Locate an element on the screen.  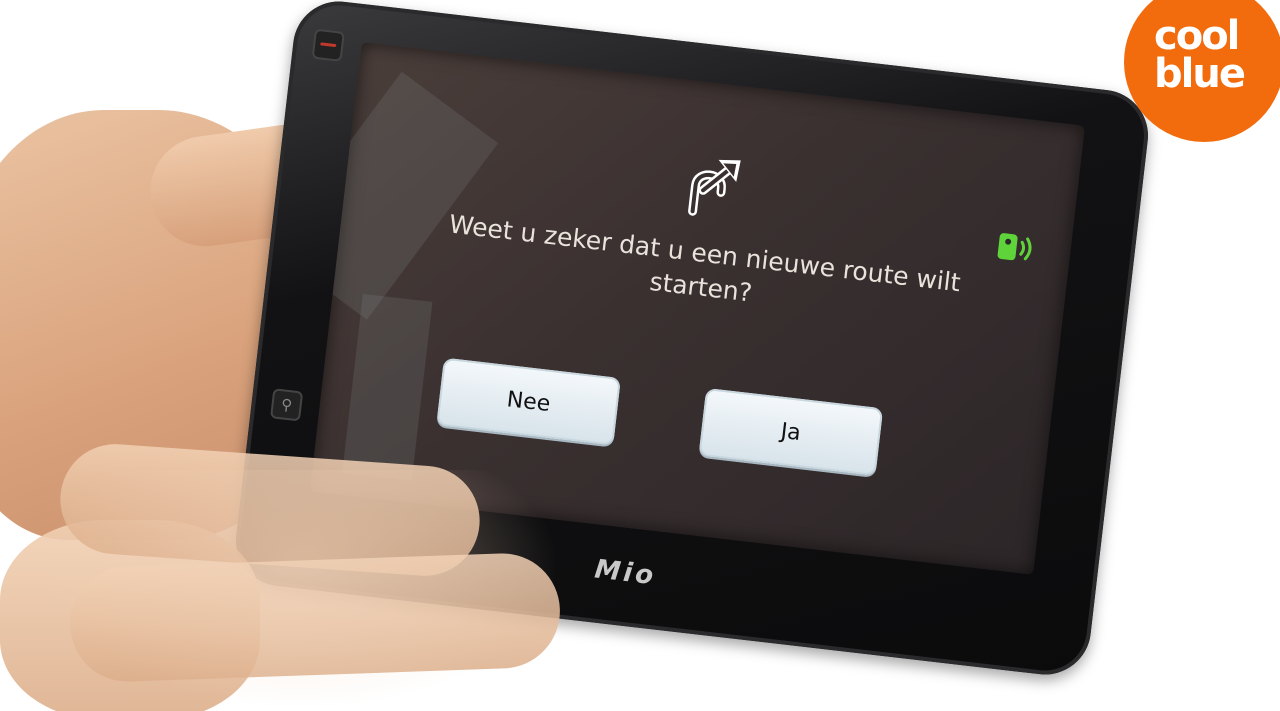
yes-button: Ja is located at coordinates (791, 431).